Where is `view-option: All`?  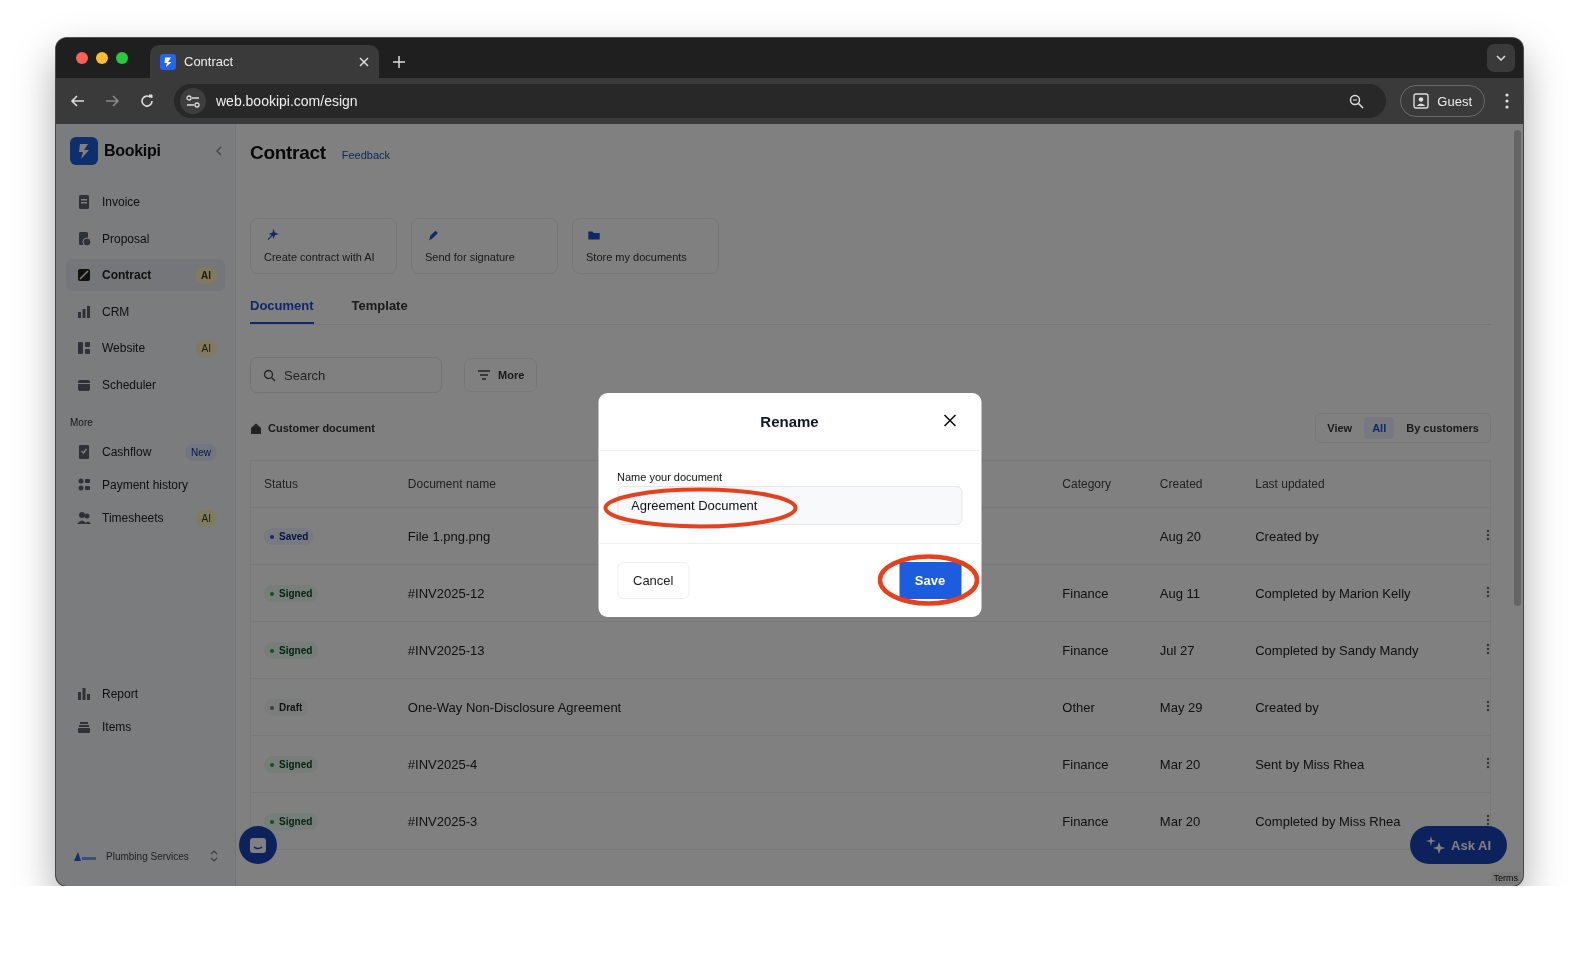 view-option: All is located at coordinates (1379, 428).